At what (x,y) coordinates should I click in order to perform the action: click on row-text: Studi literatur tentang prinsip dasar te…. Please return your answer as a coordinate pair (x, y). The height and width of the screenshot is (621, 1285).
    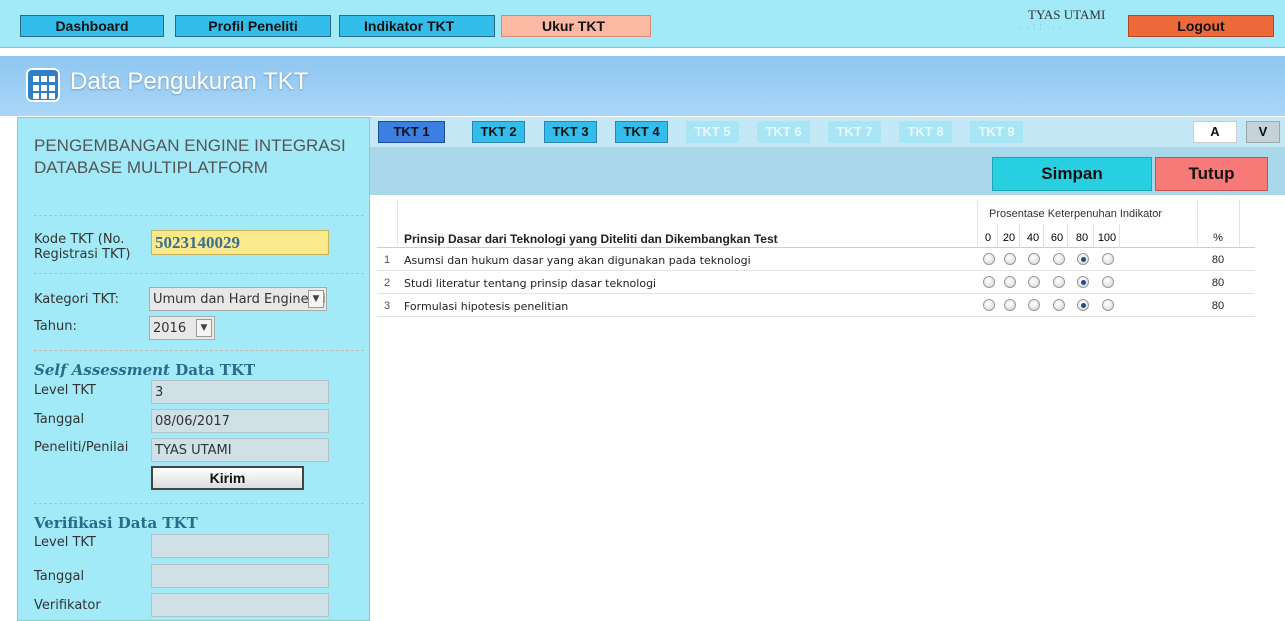
    Looking at the image, I should click on (530, 283).